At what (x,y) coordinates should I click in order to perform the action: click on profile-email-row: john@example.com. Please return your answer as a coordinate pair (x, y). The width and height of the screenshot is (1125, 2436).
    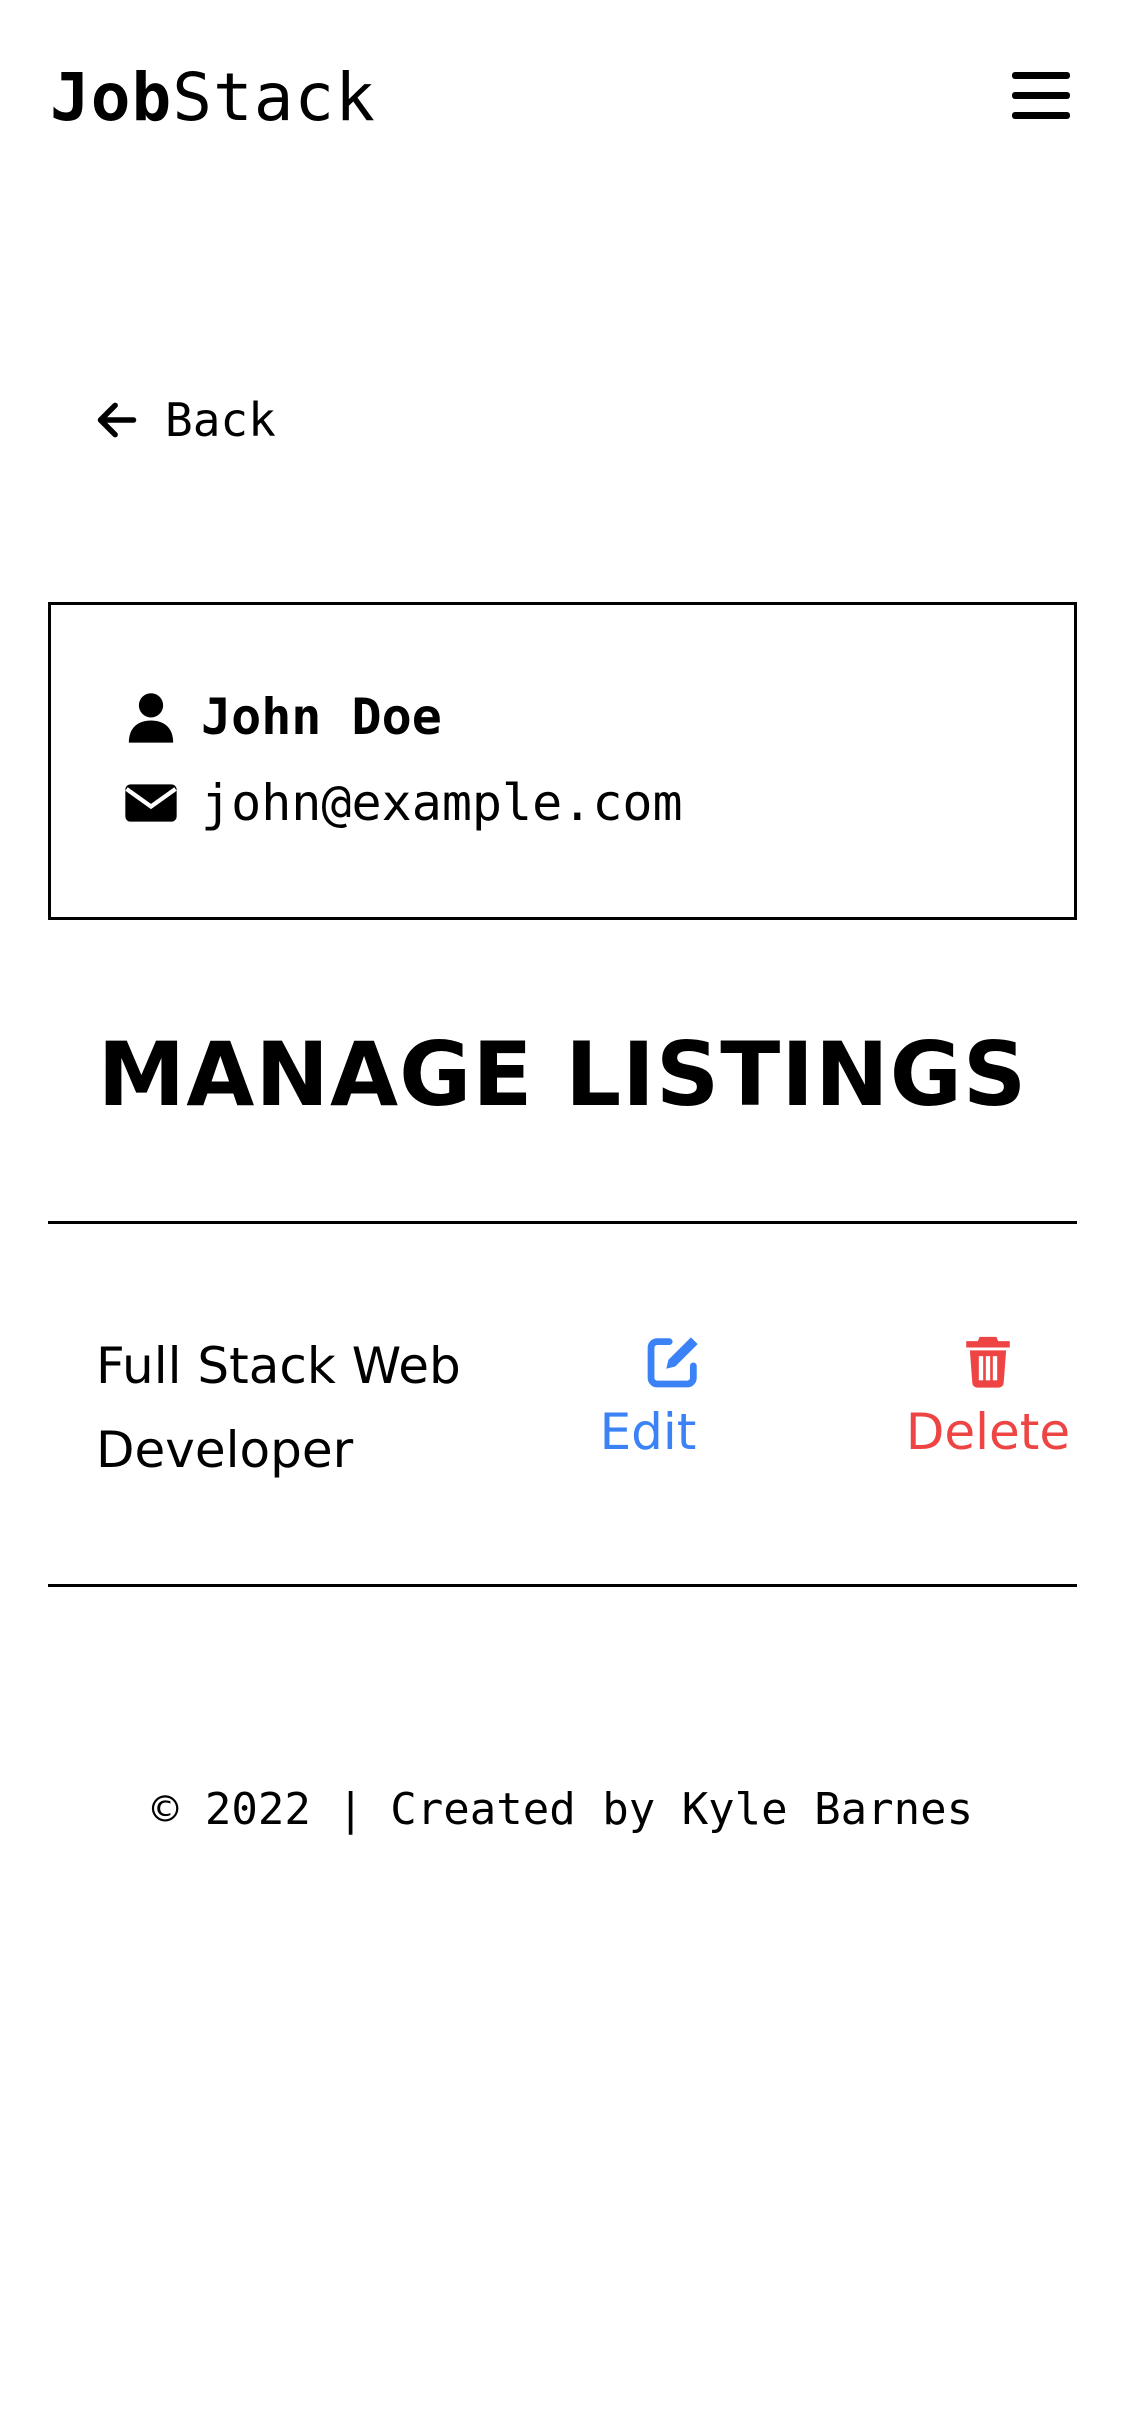
    Looking at the image, I should click on (403, 803).